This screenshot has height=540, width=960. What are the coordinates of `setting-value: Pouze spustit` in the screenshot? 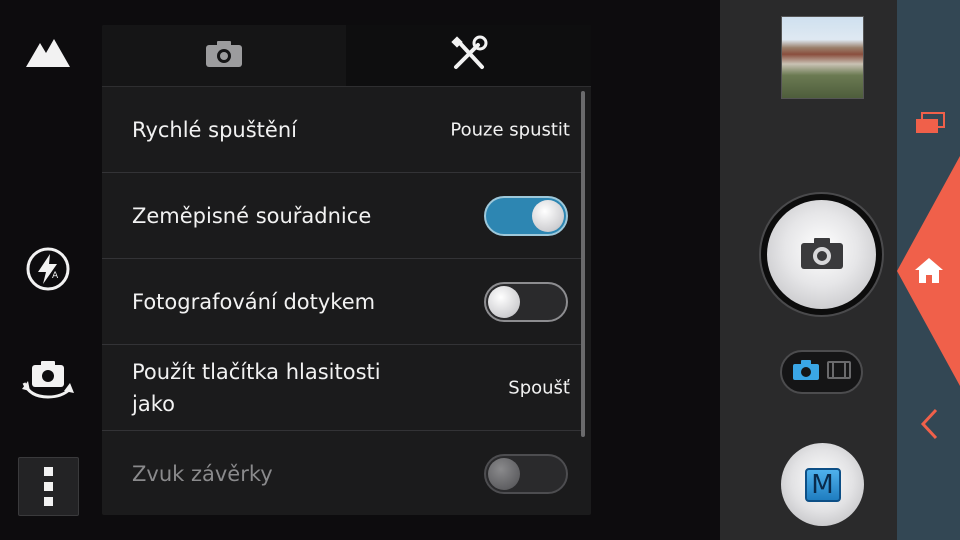 It's located at (510, 129).